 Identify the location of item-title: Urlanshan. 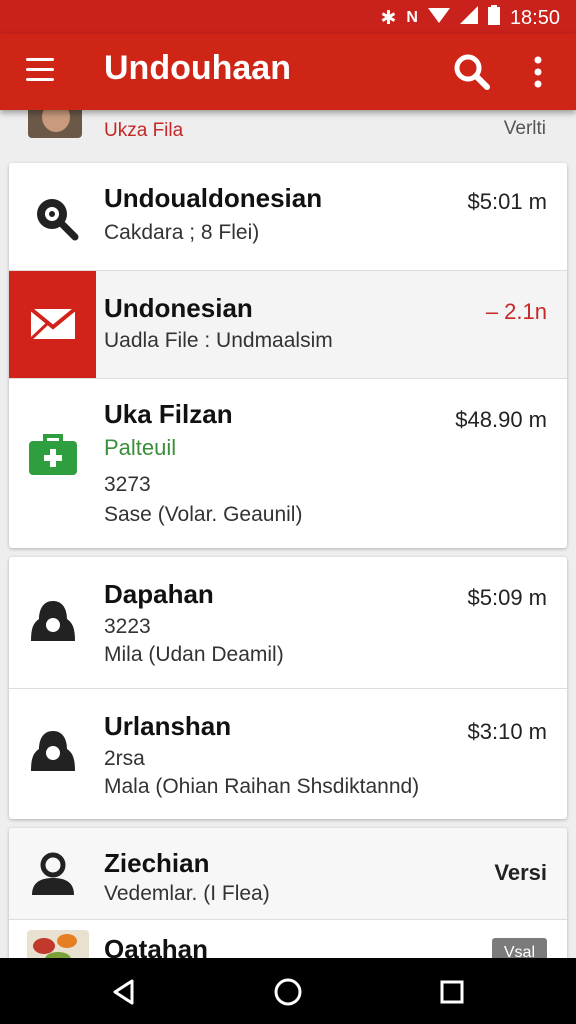
(168, 726).